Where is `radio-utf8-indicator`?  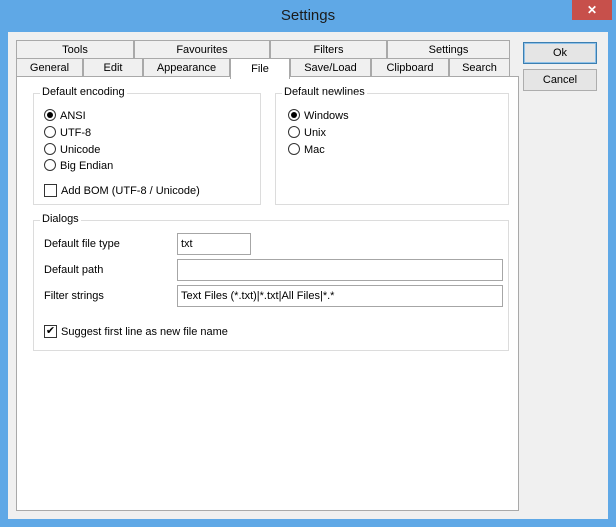 radio-utf8-indicator is located at coordinates (50, 132).